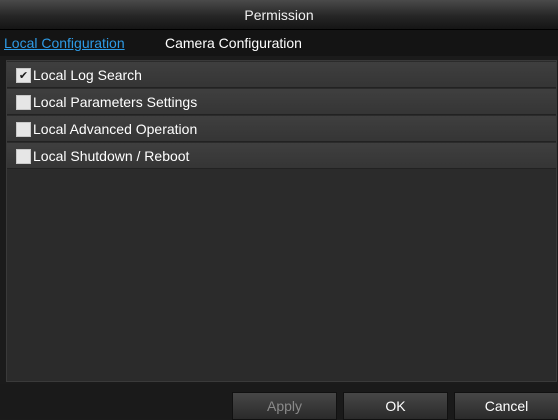 This screenshot has width=558, height=420. What do you see at coordinates (115, 129) in the screenshot?
I see `permission-label: Local Advanced Operation` at bounding box center [115, 129].